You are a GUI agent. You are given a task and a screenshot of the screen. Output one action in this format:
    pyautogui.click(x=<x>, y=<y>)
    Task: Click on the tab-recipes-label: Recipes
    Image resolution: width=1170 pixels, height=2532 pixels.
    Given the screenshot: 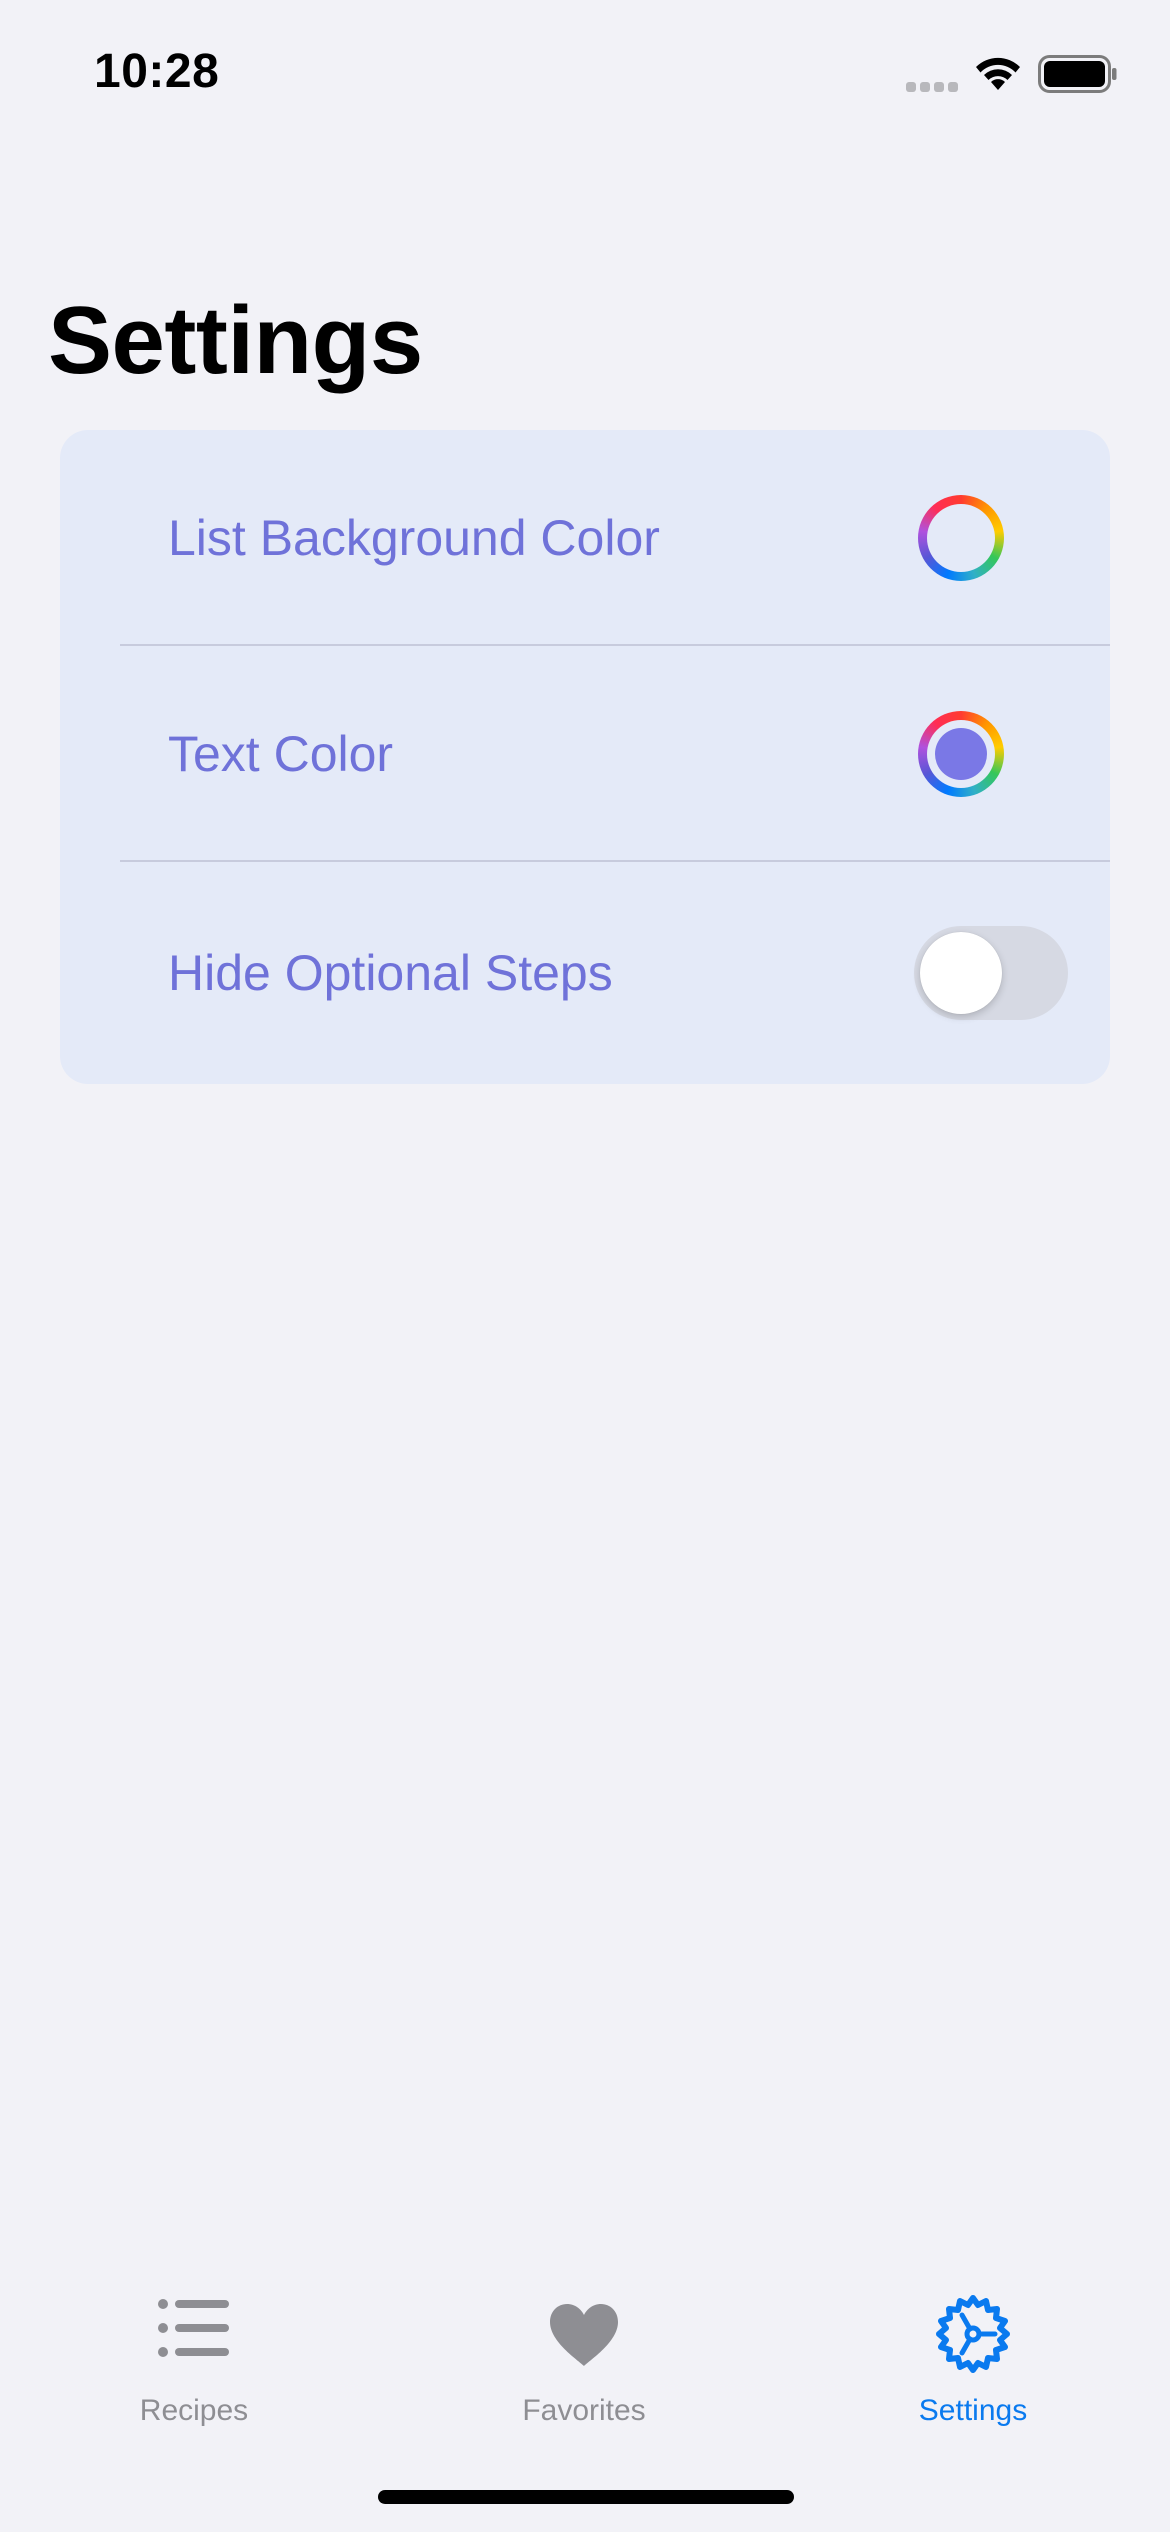 What is the action you would take?
    pyautogui.click(x=194, y=2410)
    